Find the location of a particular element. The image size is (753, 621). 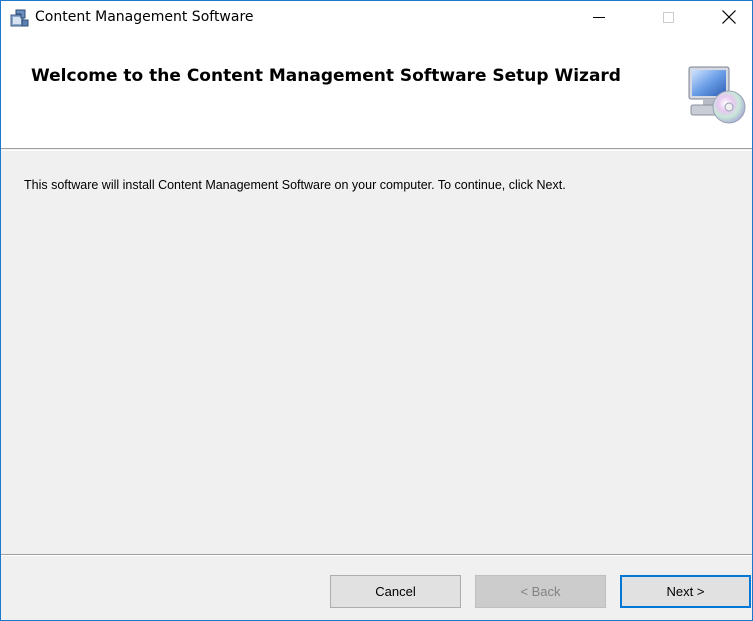

maximize-icon is located at coordinates (668, 17).